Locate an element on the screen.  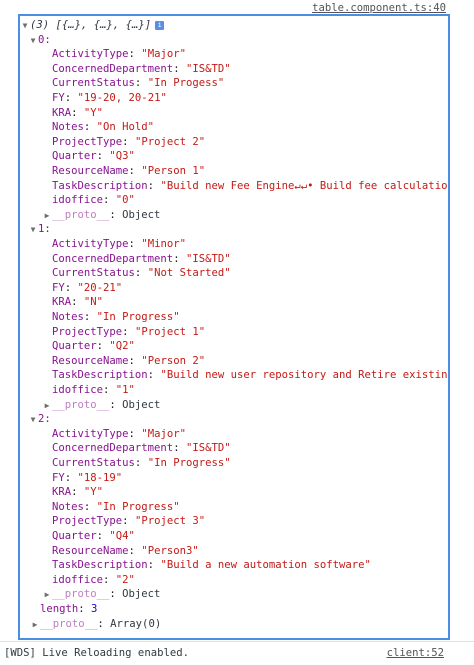
item-index: 1: is located at coordinates (44, 229).